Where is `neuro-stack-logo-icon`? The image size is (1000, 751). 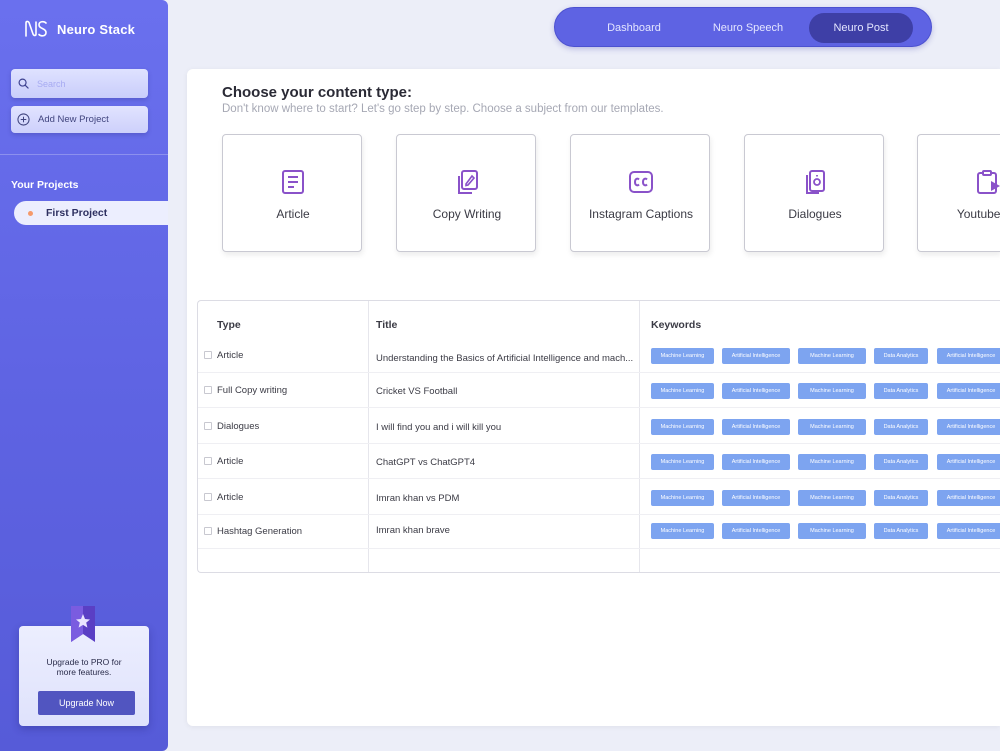 neuro-stack-logo-icon is located at coordinates (36, 28).